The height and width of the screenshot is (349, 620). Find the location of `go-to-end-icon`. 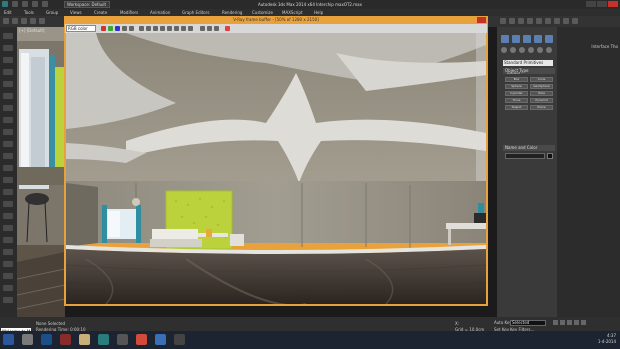

go-to-end-icon is located at coordinates (583, 322).